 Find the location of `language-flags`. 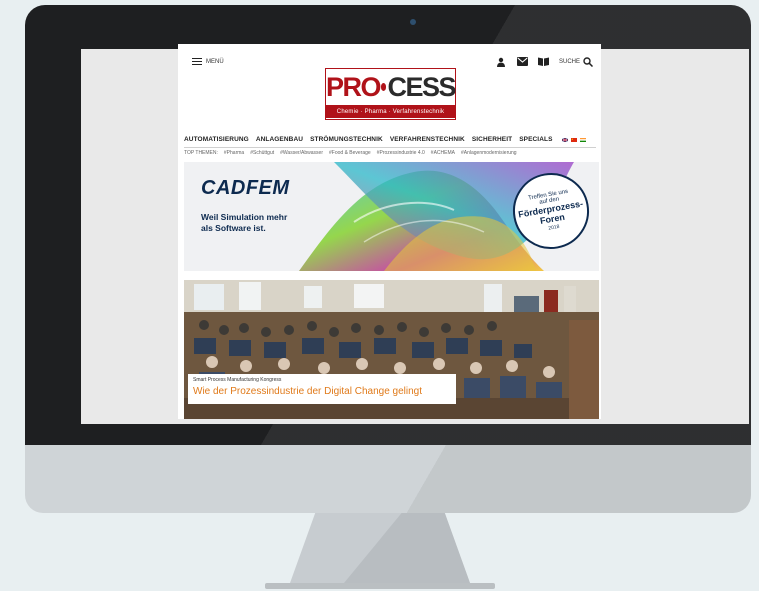

language-flags is located at coordinates (573, 139).